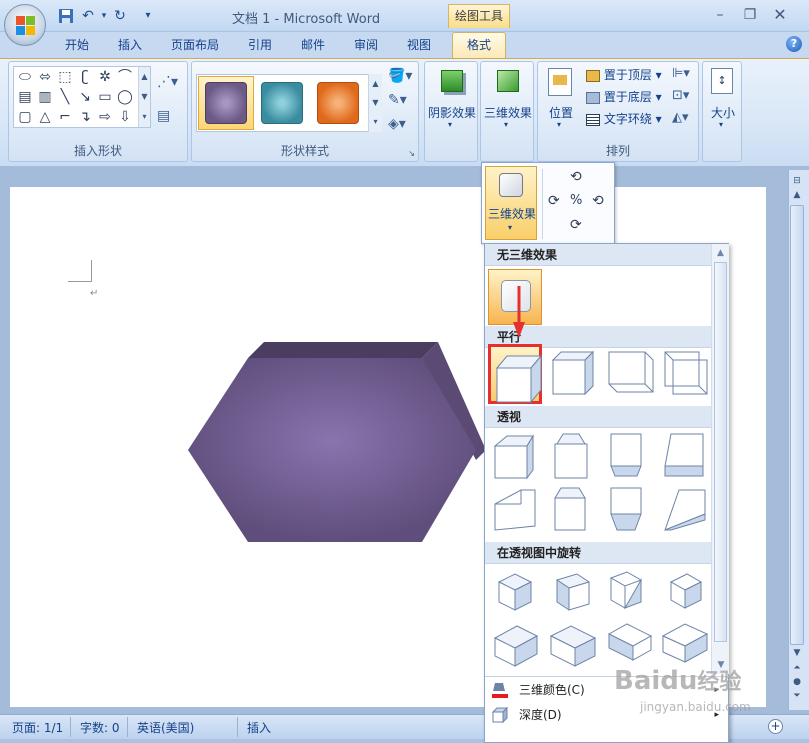 This screenshot has width=809, height=743. What do you see at coordinates (336, 442) in the screenshot?
I see `3d-hexagon-shape` at bounding box center [336, 442].